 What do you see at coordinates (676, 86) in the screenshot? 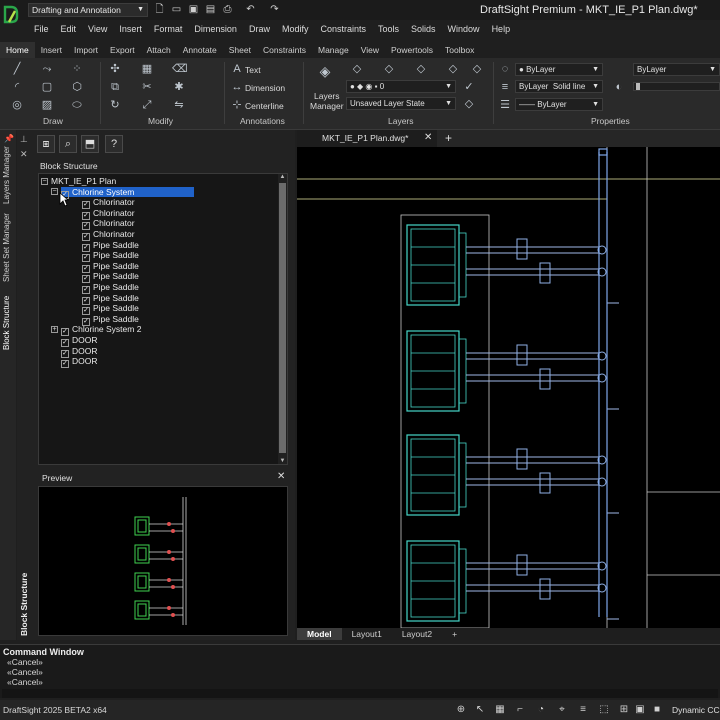
I see `transparency-slider` at bounding box center [676, 86].